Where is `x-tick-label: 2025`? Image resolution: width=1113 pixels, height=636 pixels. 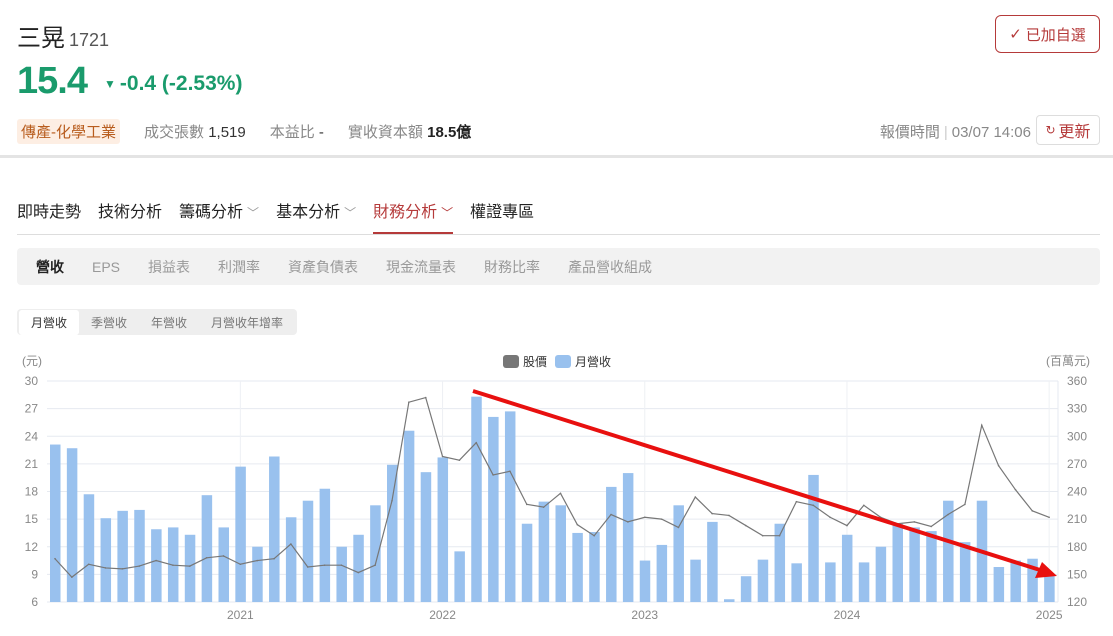
x-tick-label: 2025 is located at coordinates (1049, 615).